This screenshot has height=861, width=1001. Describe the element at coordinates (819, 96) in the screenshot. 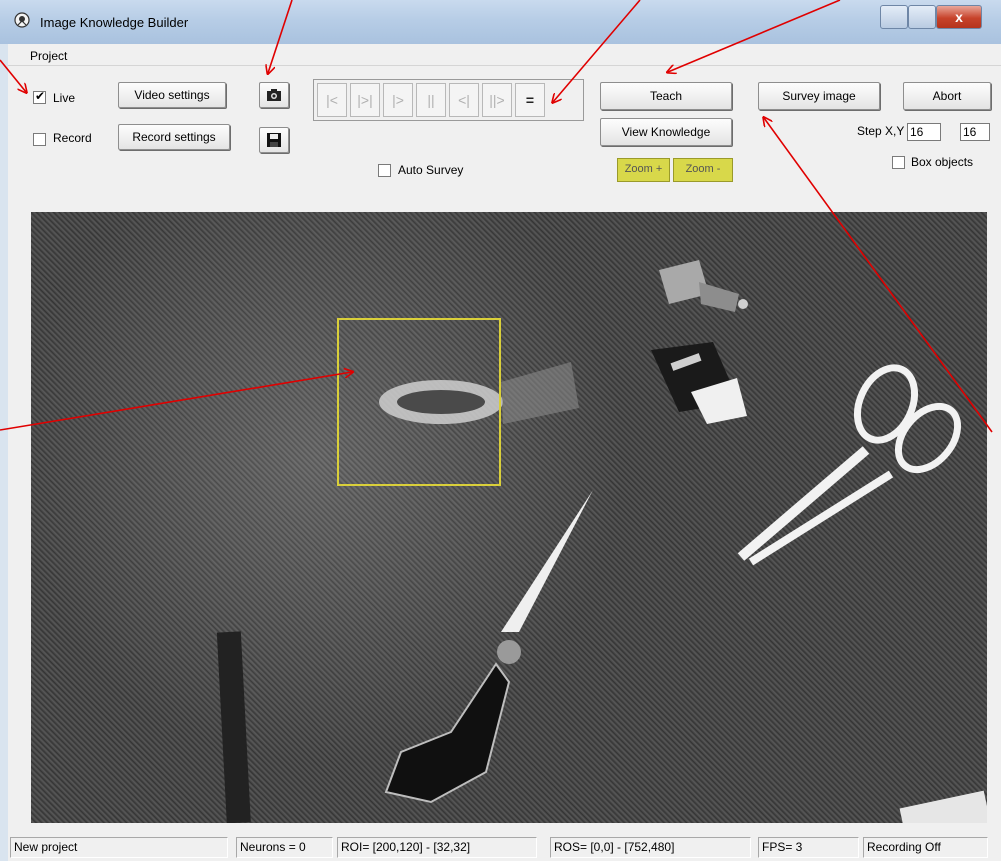

I see `survey-image-button: Survey image` at that location.